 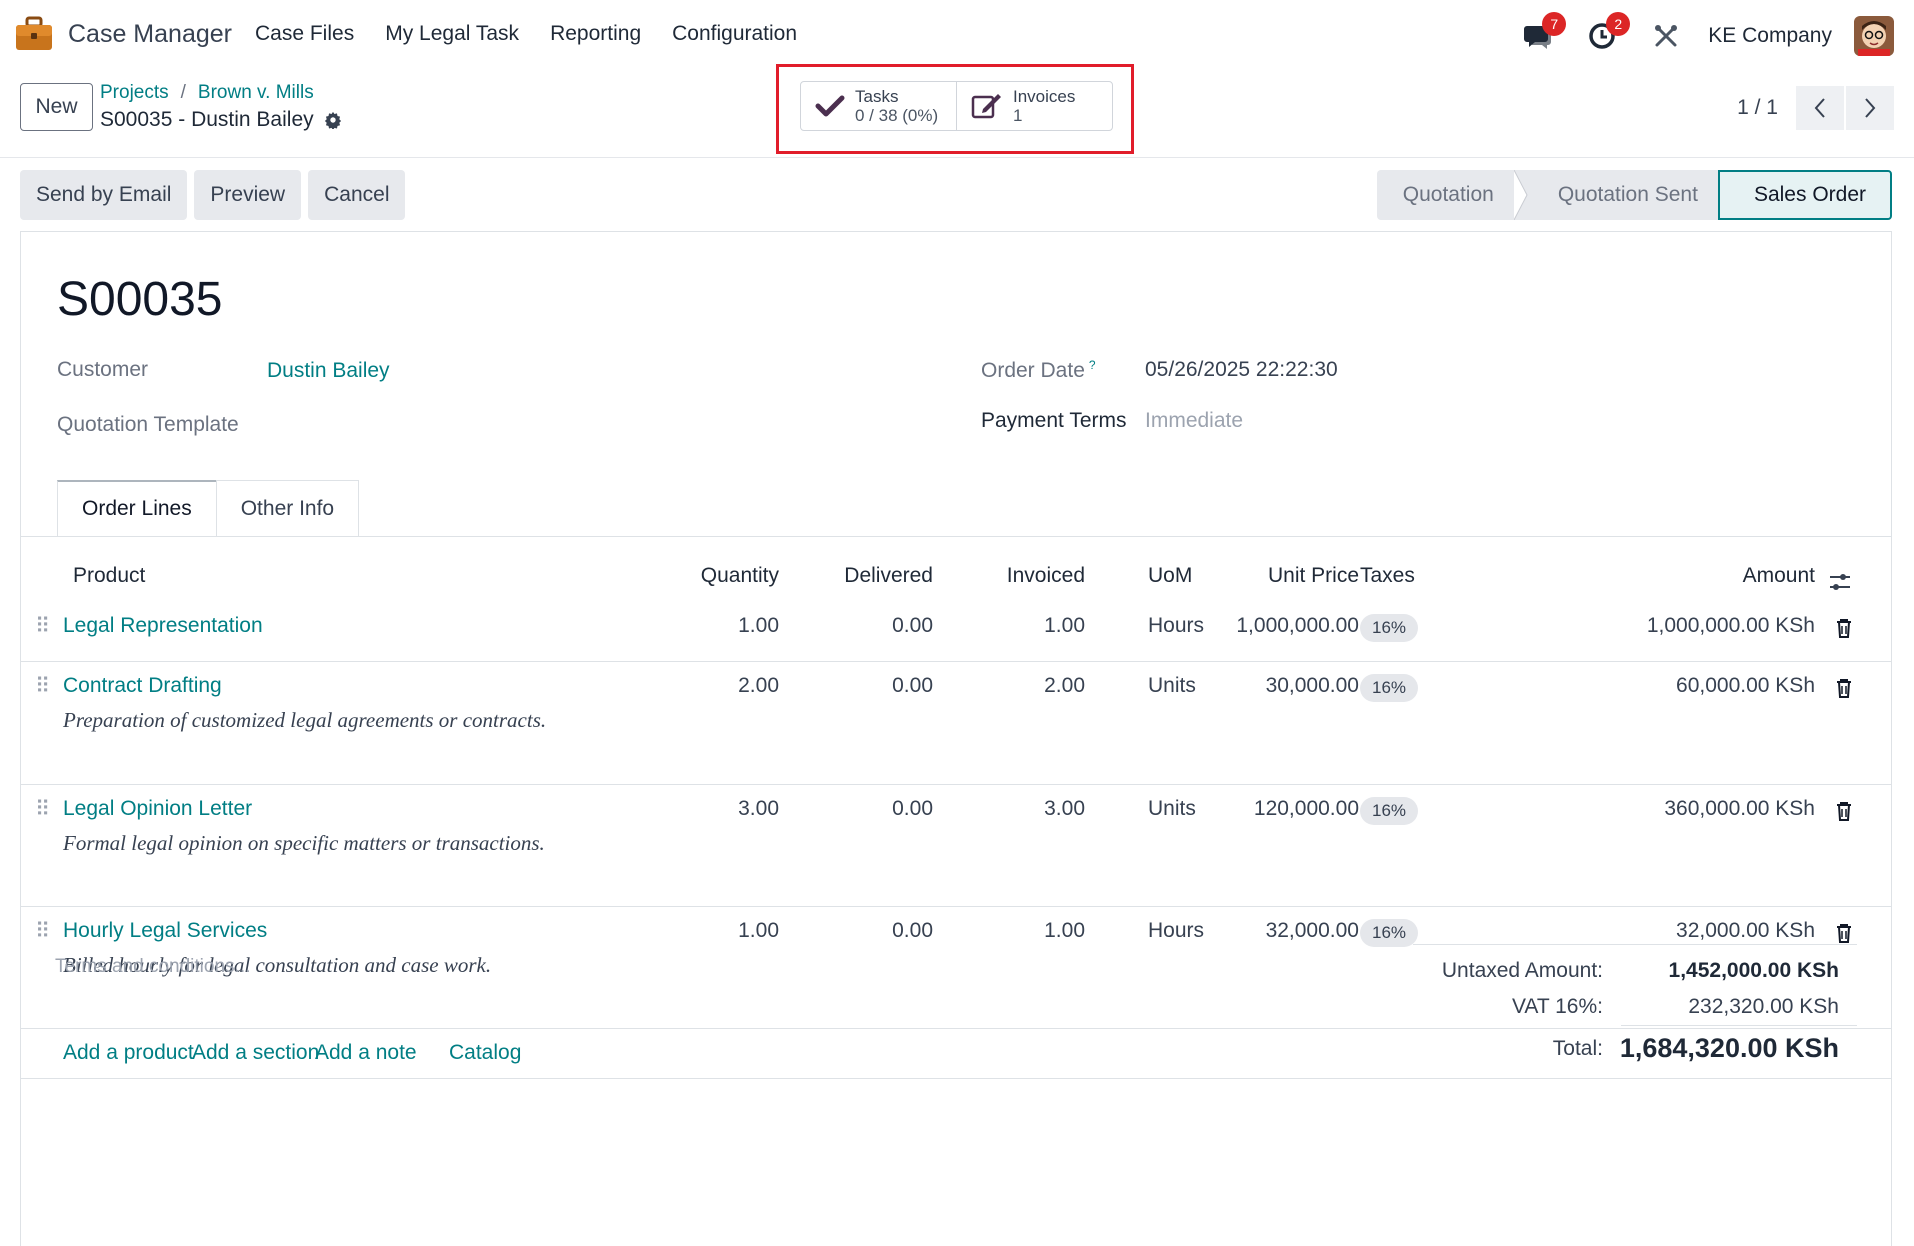 I want to click on col-unit-price: Unit Price, so click(x=1313, y=576).